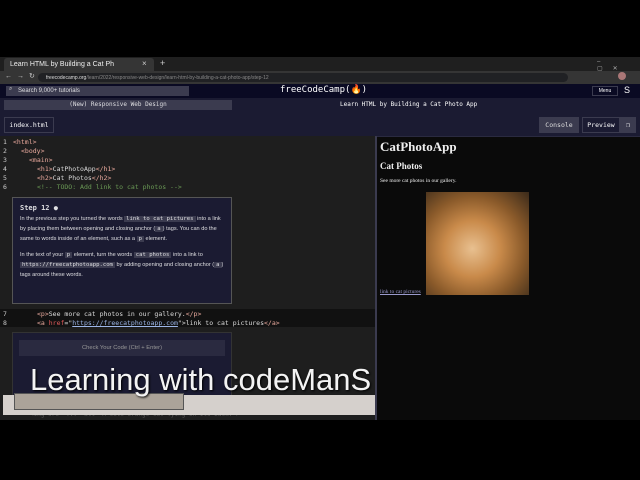 The image size is (640, 480). I want to click on preview-paragraph: See more cat photos in our gallery., so click(418, 181).